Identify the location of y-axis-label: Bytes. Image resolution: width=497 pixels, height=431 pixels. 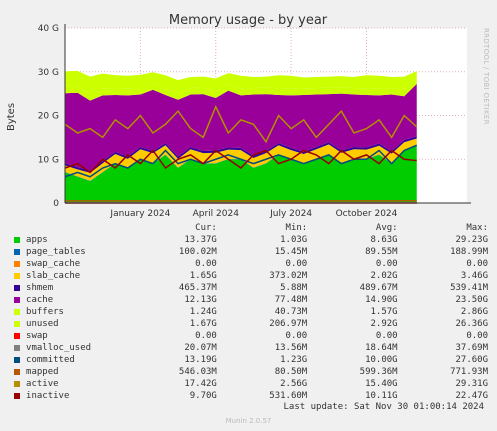
(11, 117).